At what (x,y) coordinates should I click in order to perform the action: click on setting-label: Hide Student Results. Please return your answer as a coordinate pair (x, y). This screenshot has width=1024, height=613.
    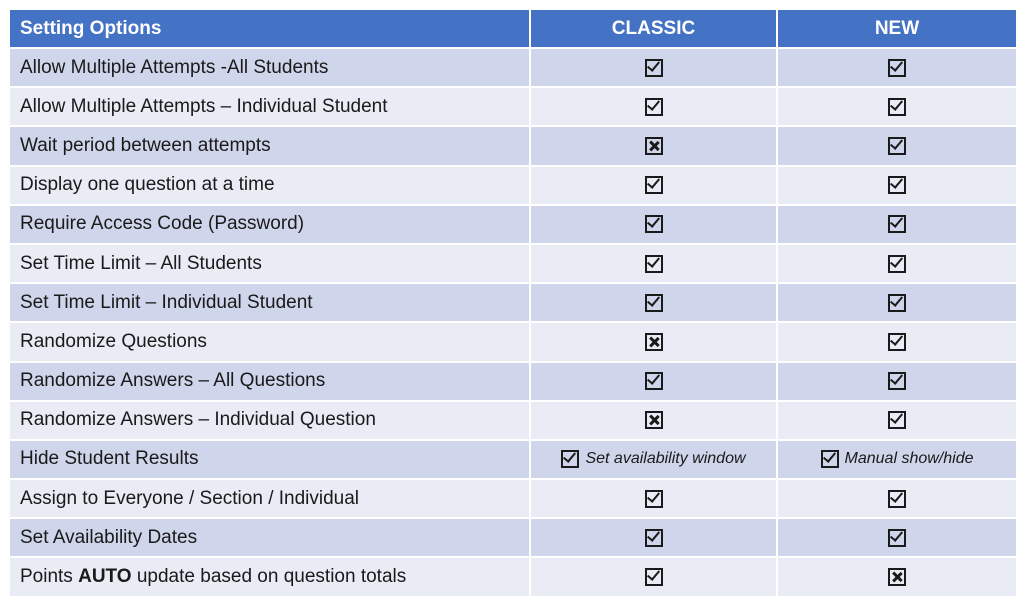
    Looking at the image, I should click on (269, 459).